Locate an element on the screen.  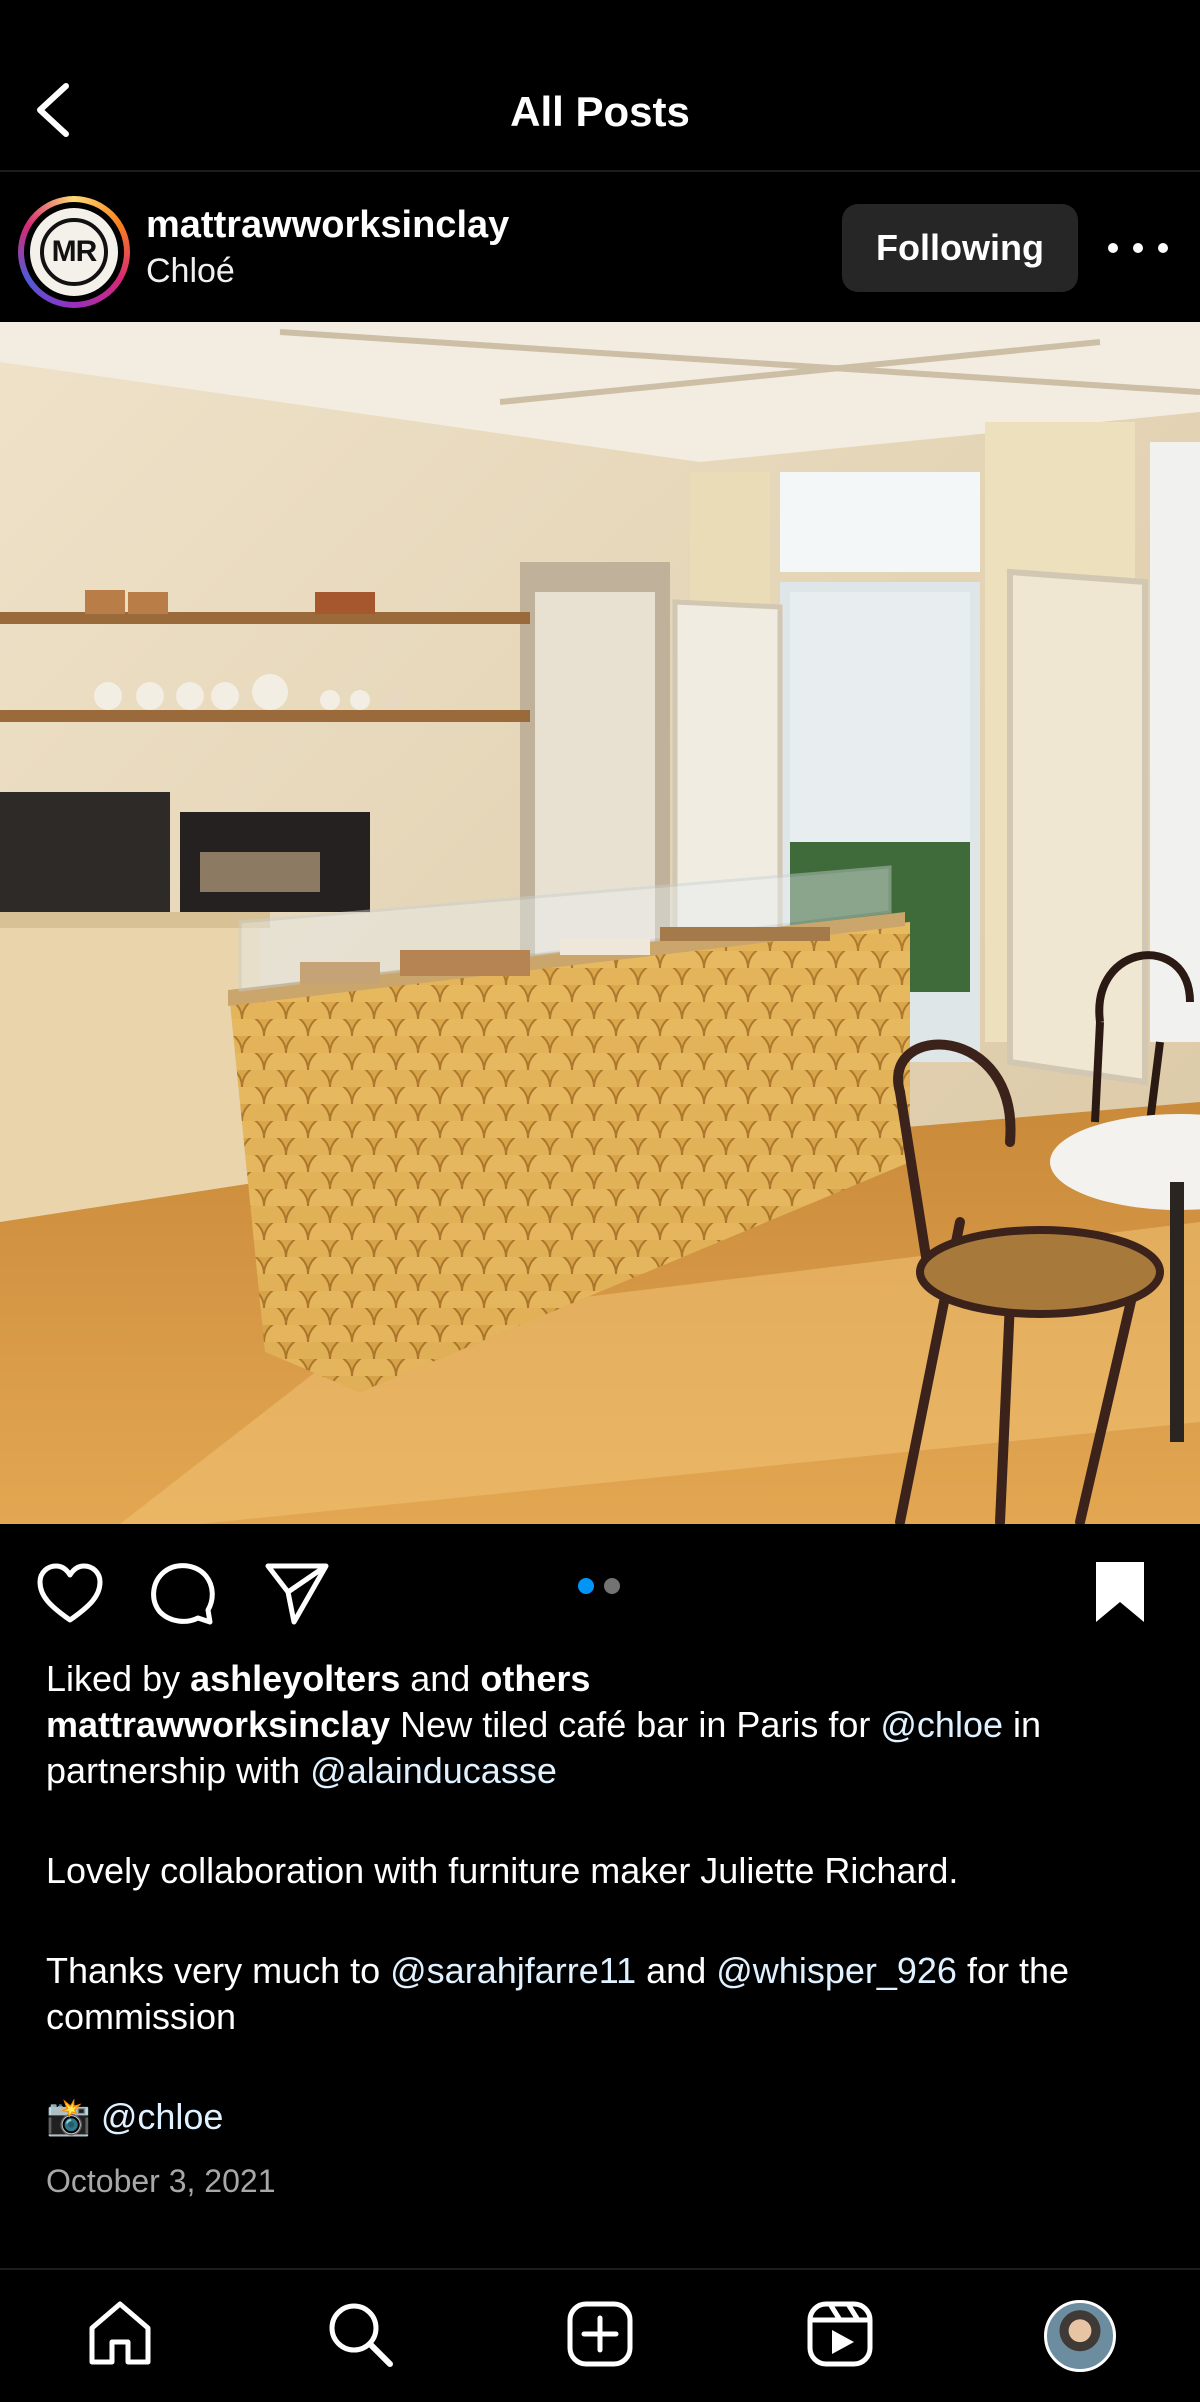
post-username: mattrawworksinclay is located at coordinates (327, 225).